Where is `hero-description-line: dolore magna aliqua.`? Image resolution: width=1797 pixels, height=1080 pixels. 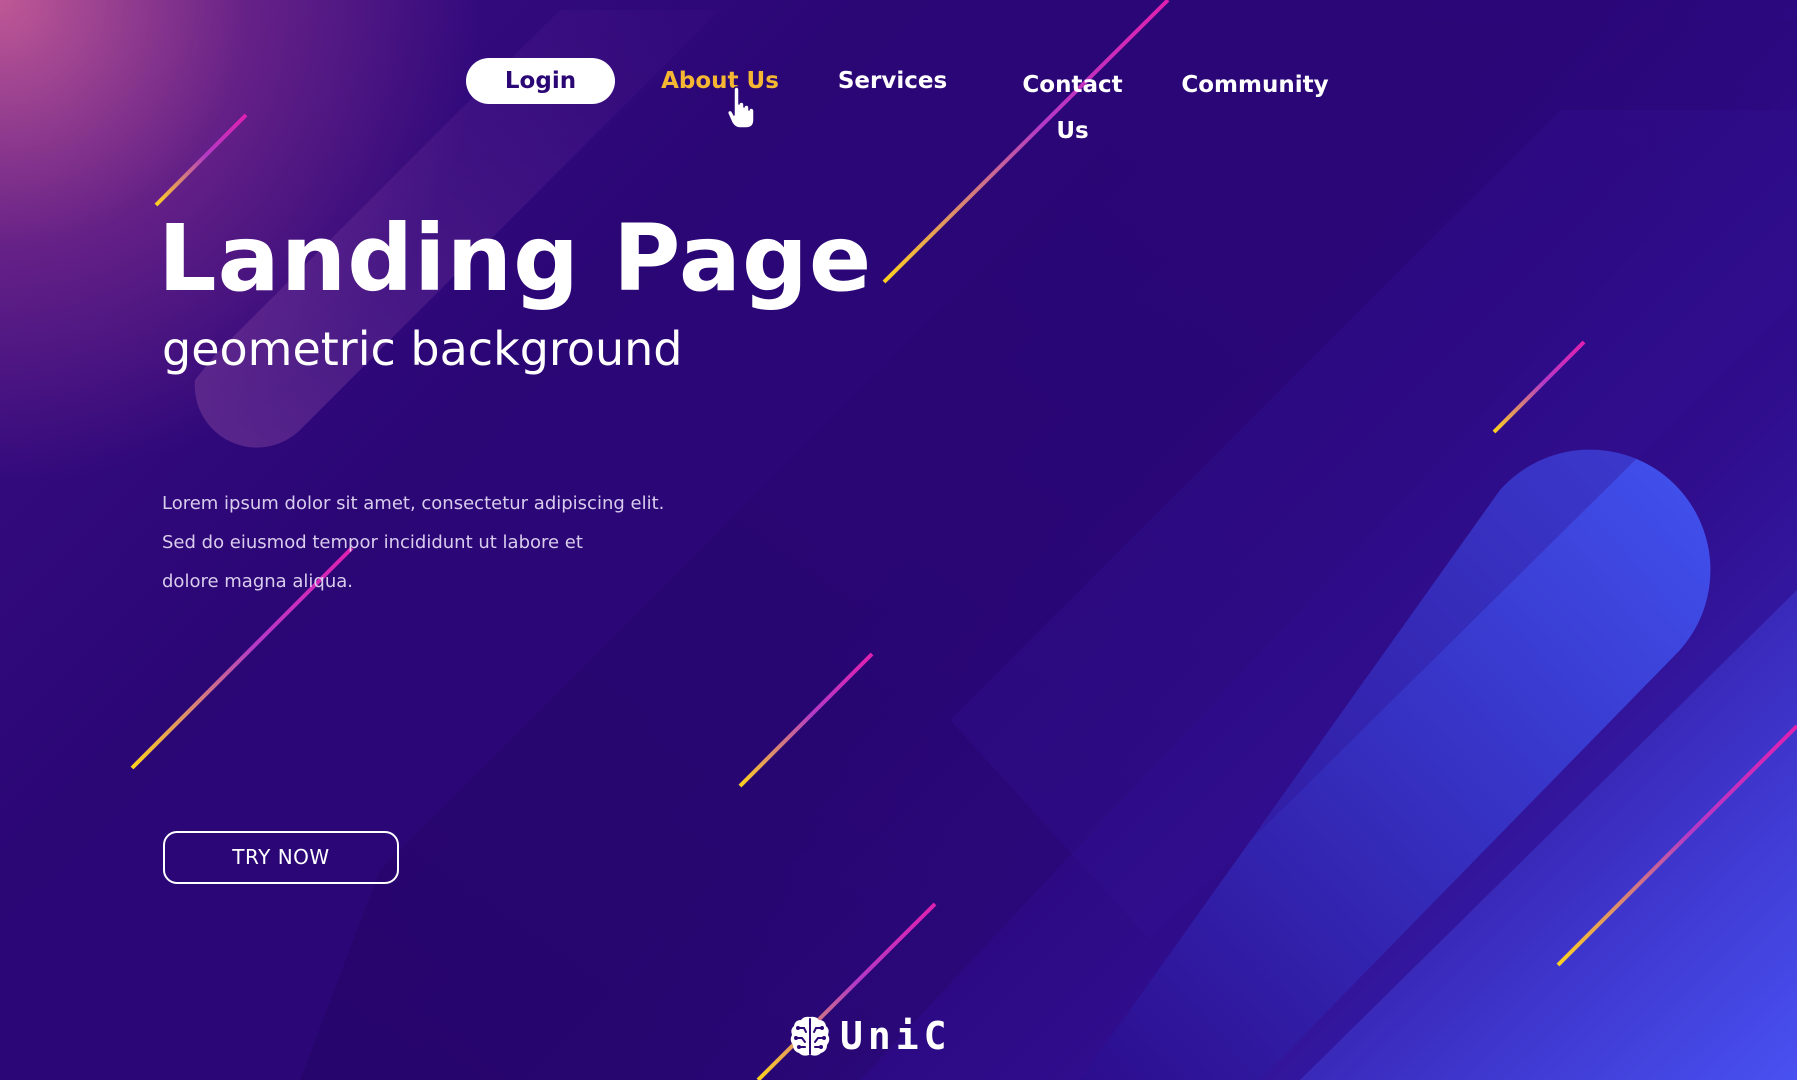 hero-description-line: dolore magna aliqua. is located at coordinates (258, 581).